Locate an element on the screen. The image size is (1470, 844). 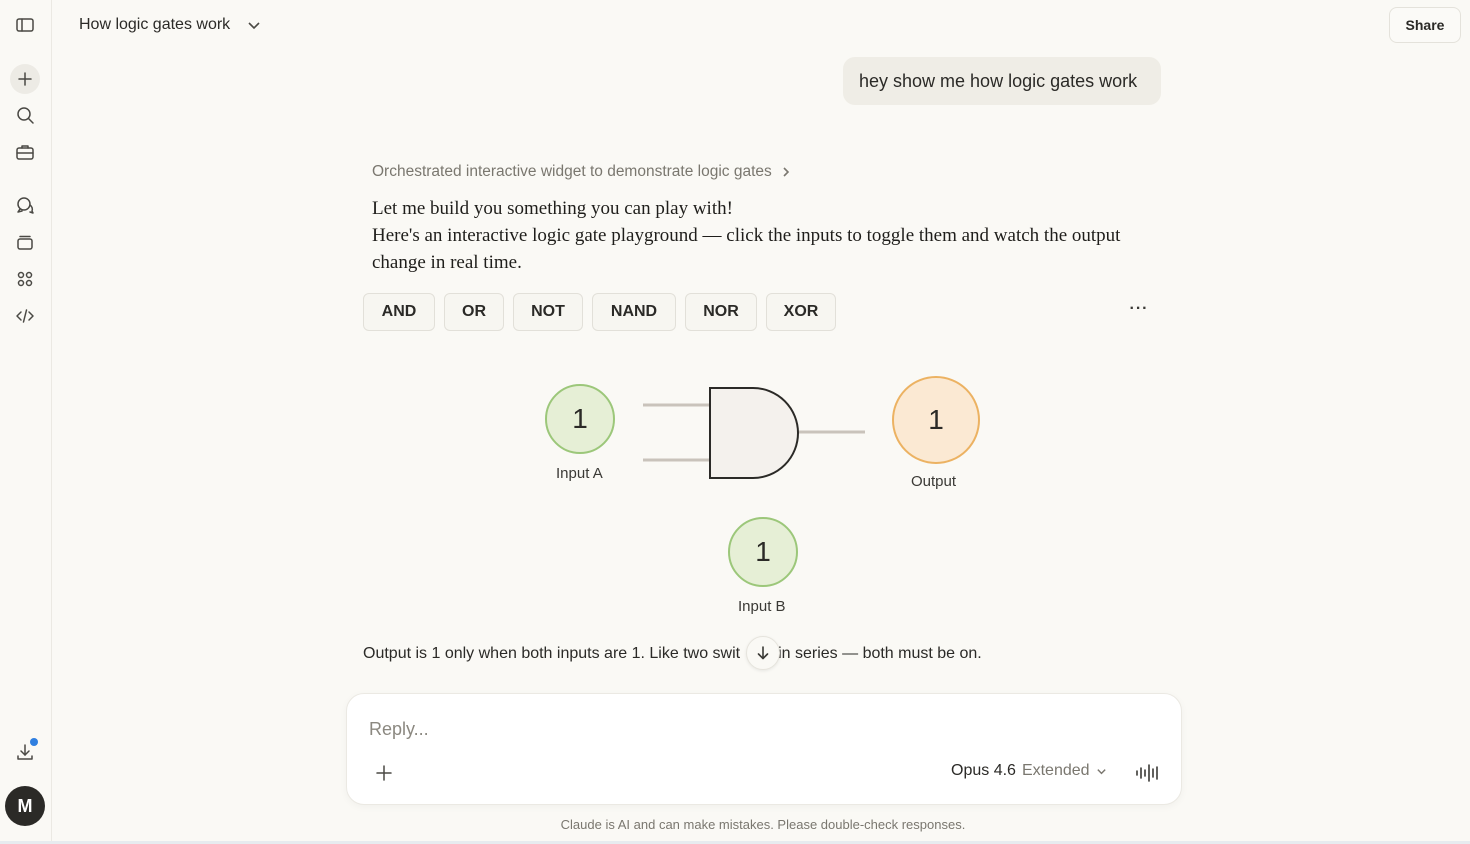
search-button is located at coordinates (25, 115).